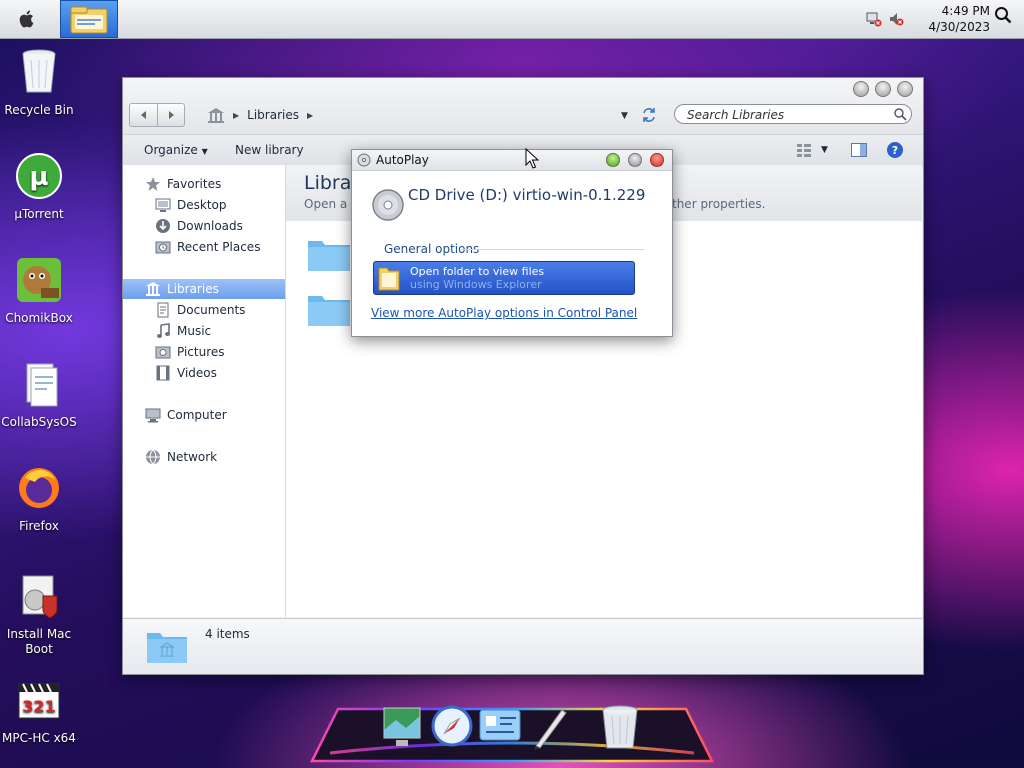 This screenshot has width=1024, height=768. I want to click on desktop-icon-firefox: Firefox, so click(39, 499).